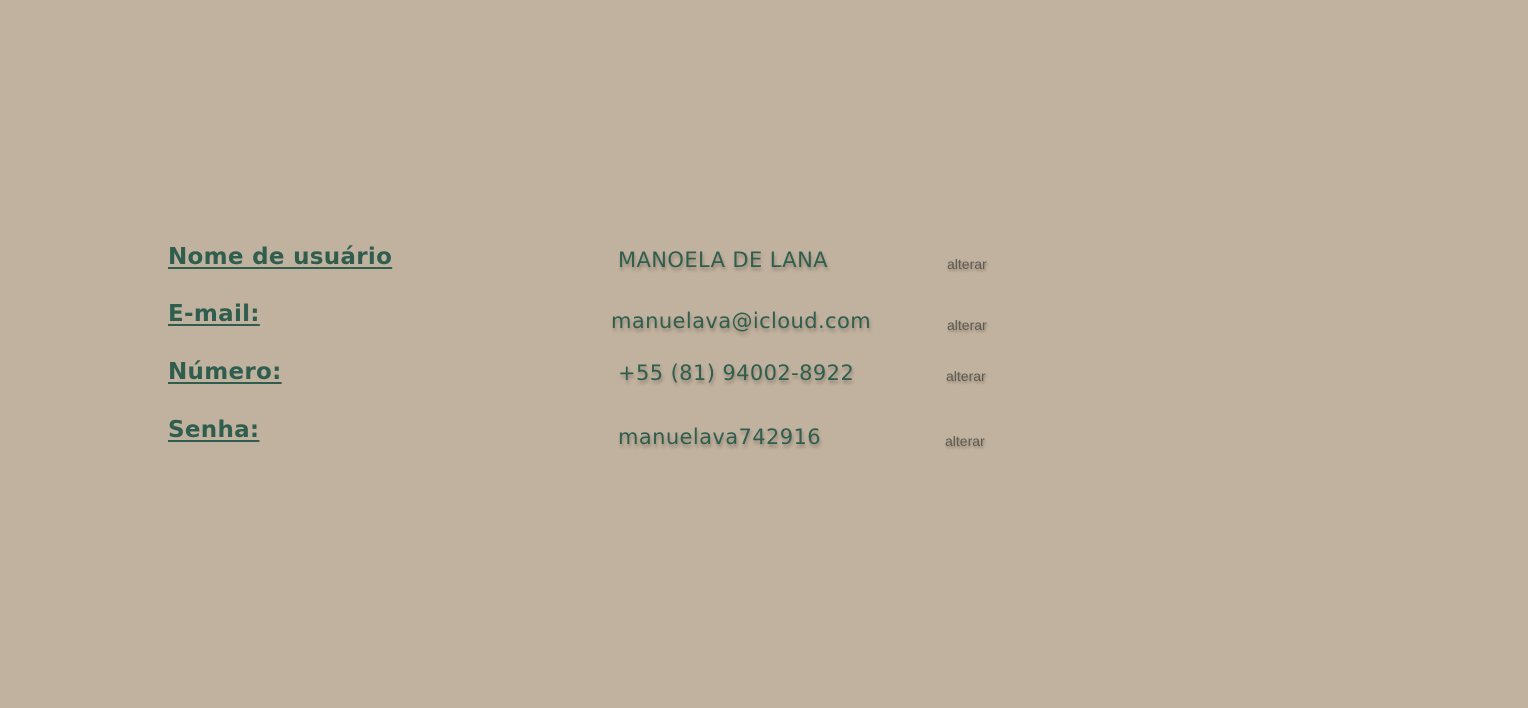 This screenshot has width=1528, height=708. Describe the element at coordinates (280, 257) in the screenshot. I see `username-label: Nome de usuário` at that location.